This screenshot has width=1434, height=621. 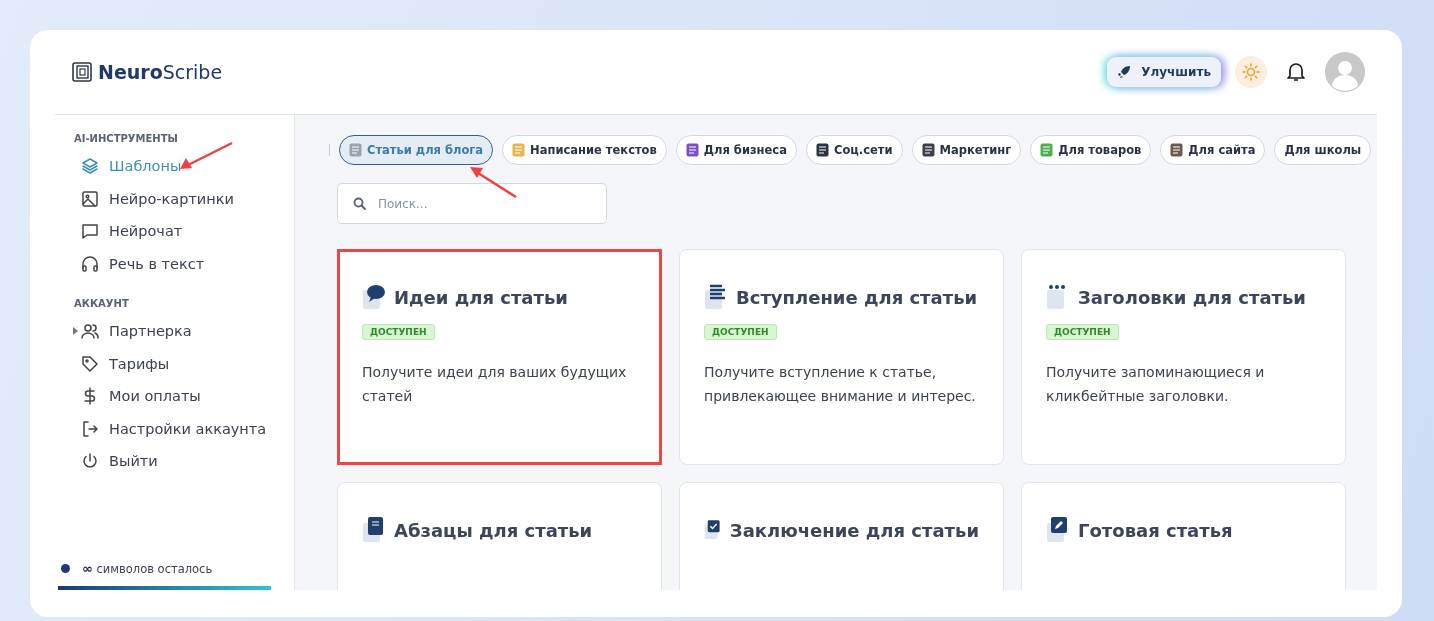 What do you see at coordinates (147, 568) in the screenshot?
I see `quota-label: ∞ символов осталось` at bounding box center [147, 568].